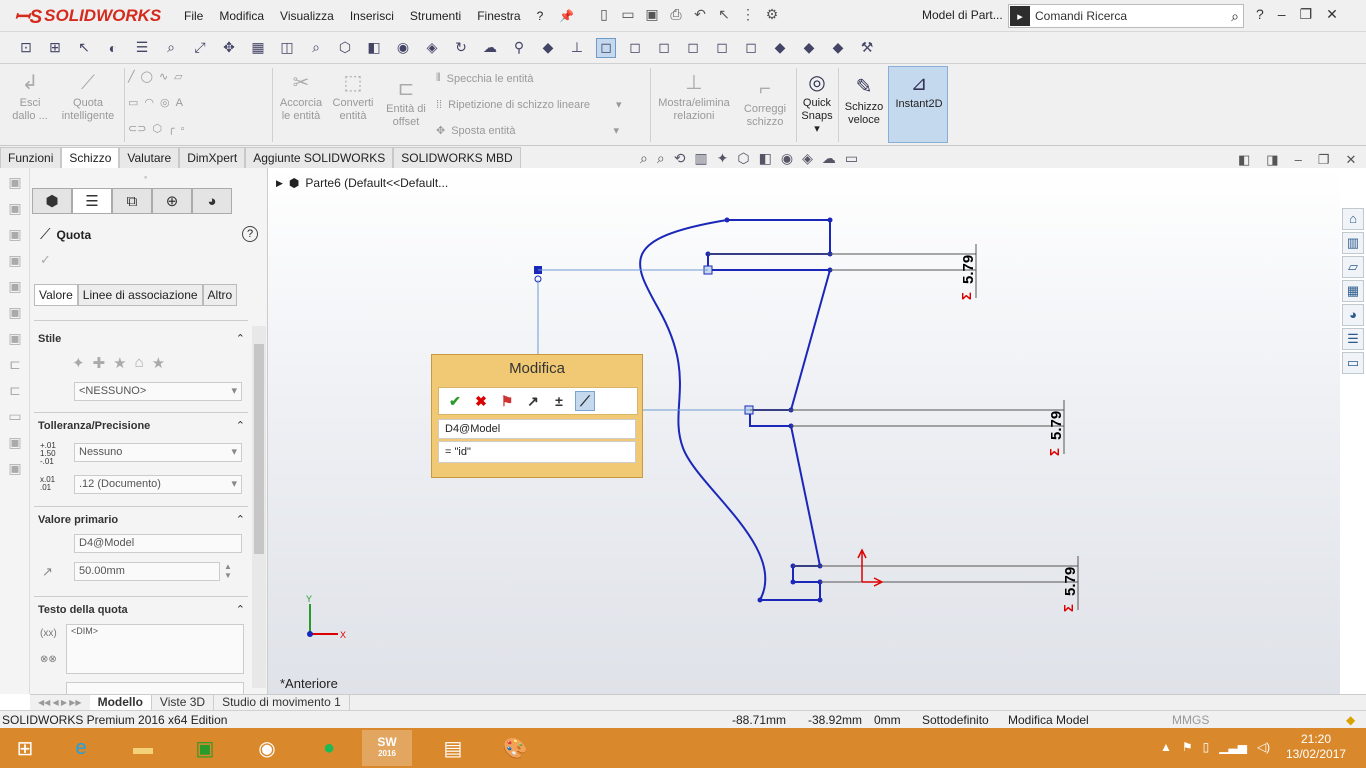  What do you see at coordinates (99, 363) in the screenshot?
I see `add-style-icon: ✚` at bounding box center [99, 363].